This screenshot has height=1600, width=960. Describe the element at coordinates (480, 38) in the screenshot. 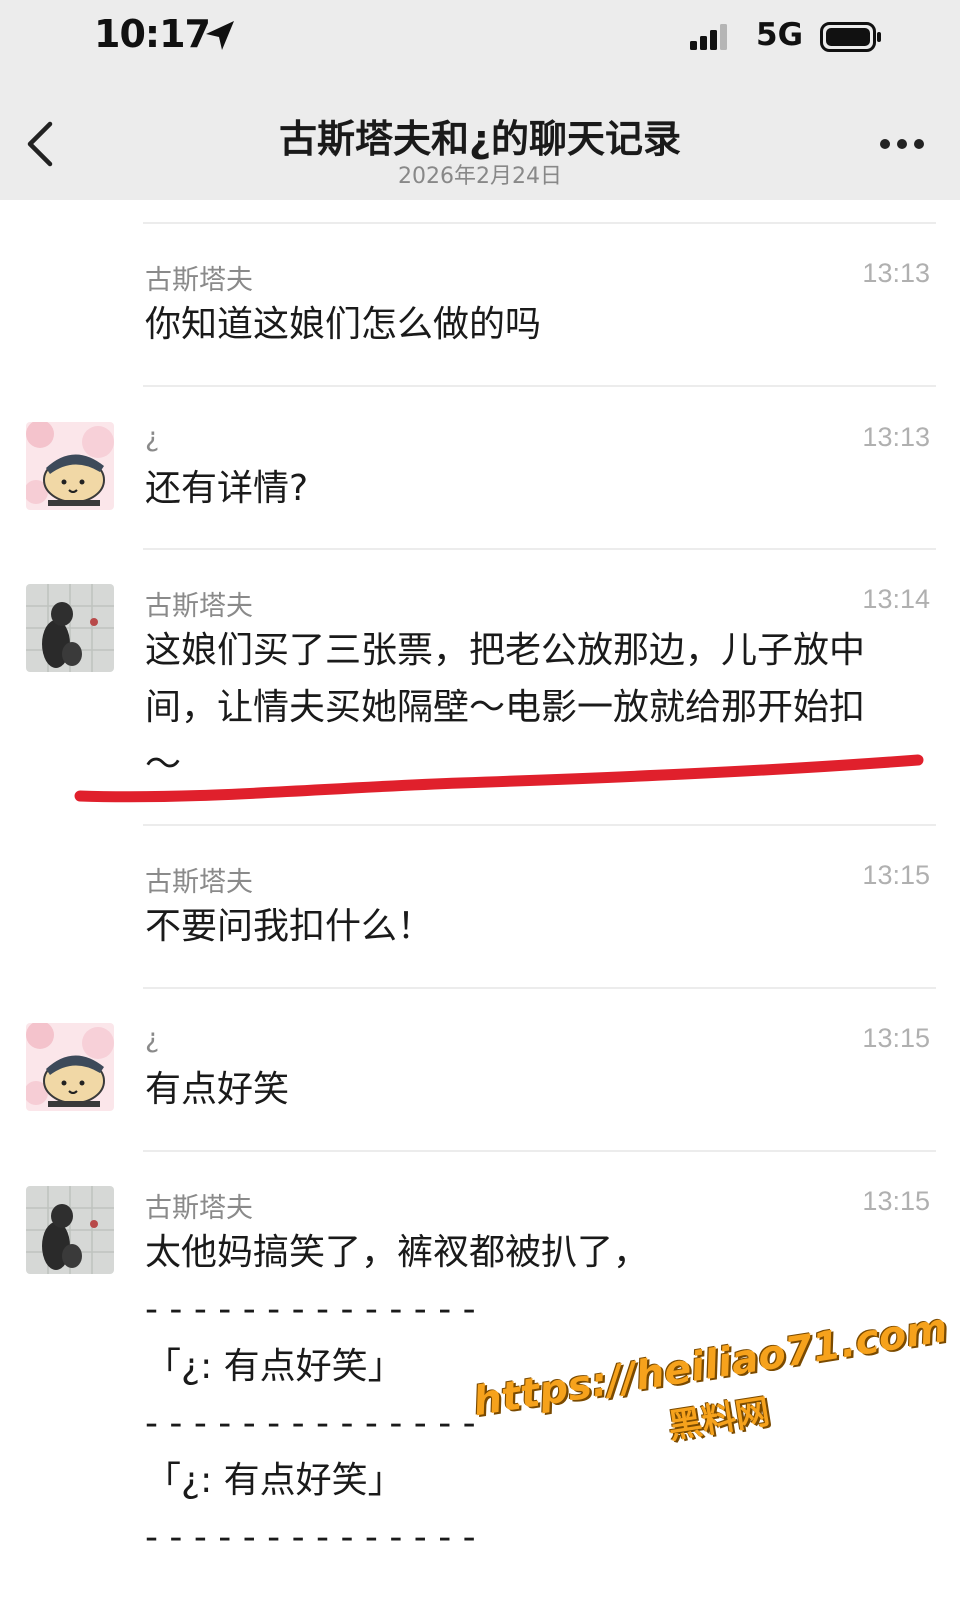

I see `status-bar: 10:17 5G` at that location.